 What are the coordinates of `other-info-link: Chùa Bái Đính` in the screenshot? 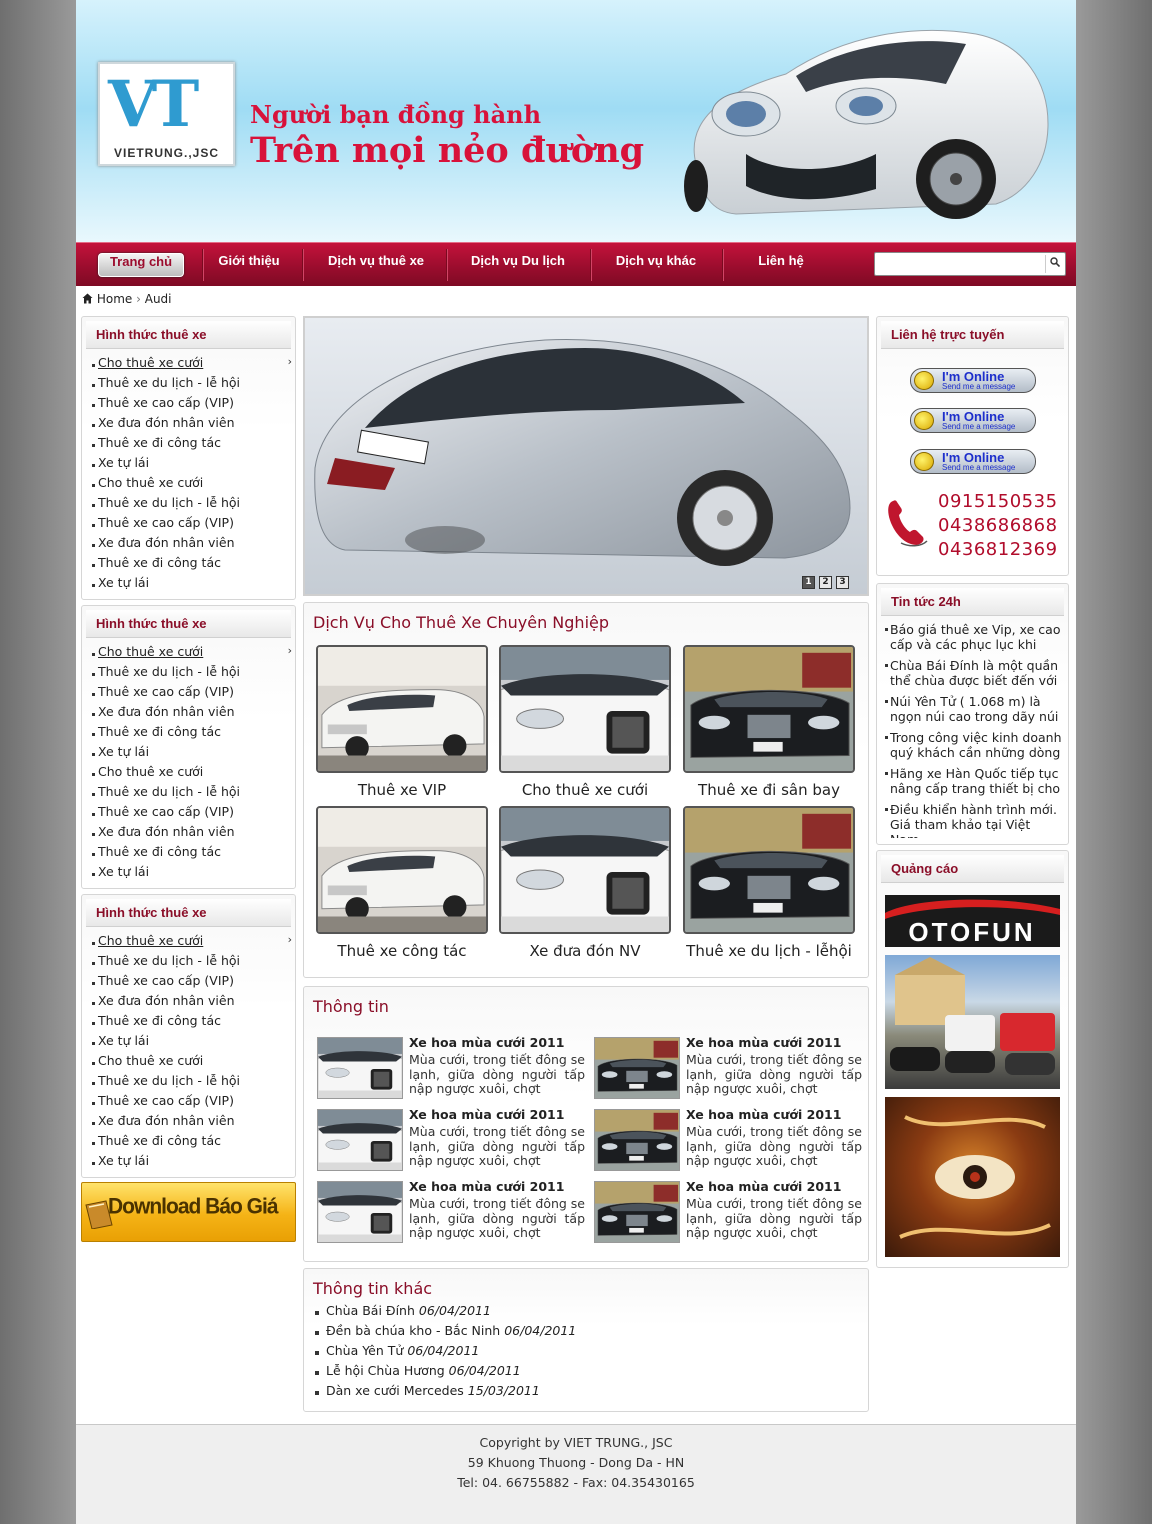 It's located at (370, 1310).